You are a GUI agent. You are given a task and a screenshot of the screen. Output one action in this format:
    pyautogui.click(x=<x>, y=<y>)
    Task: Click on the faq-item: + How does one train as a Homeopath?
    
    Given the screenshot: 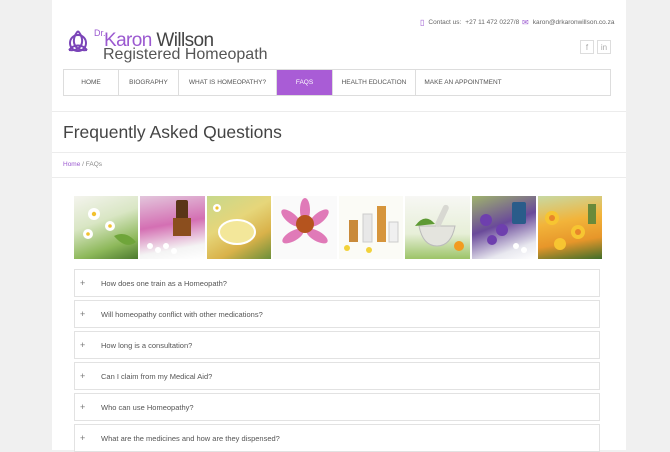 What is the action you would take?
    pyautogui.click(x=337, y=283)
    